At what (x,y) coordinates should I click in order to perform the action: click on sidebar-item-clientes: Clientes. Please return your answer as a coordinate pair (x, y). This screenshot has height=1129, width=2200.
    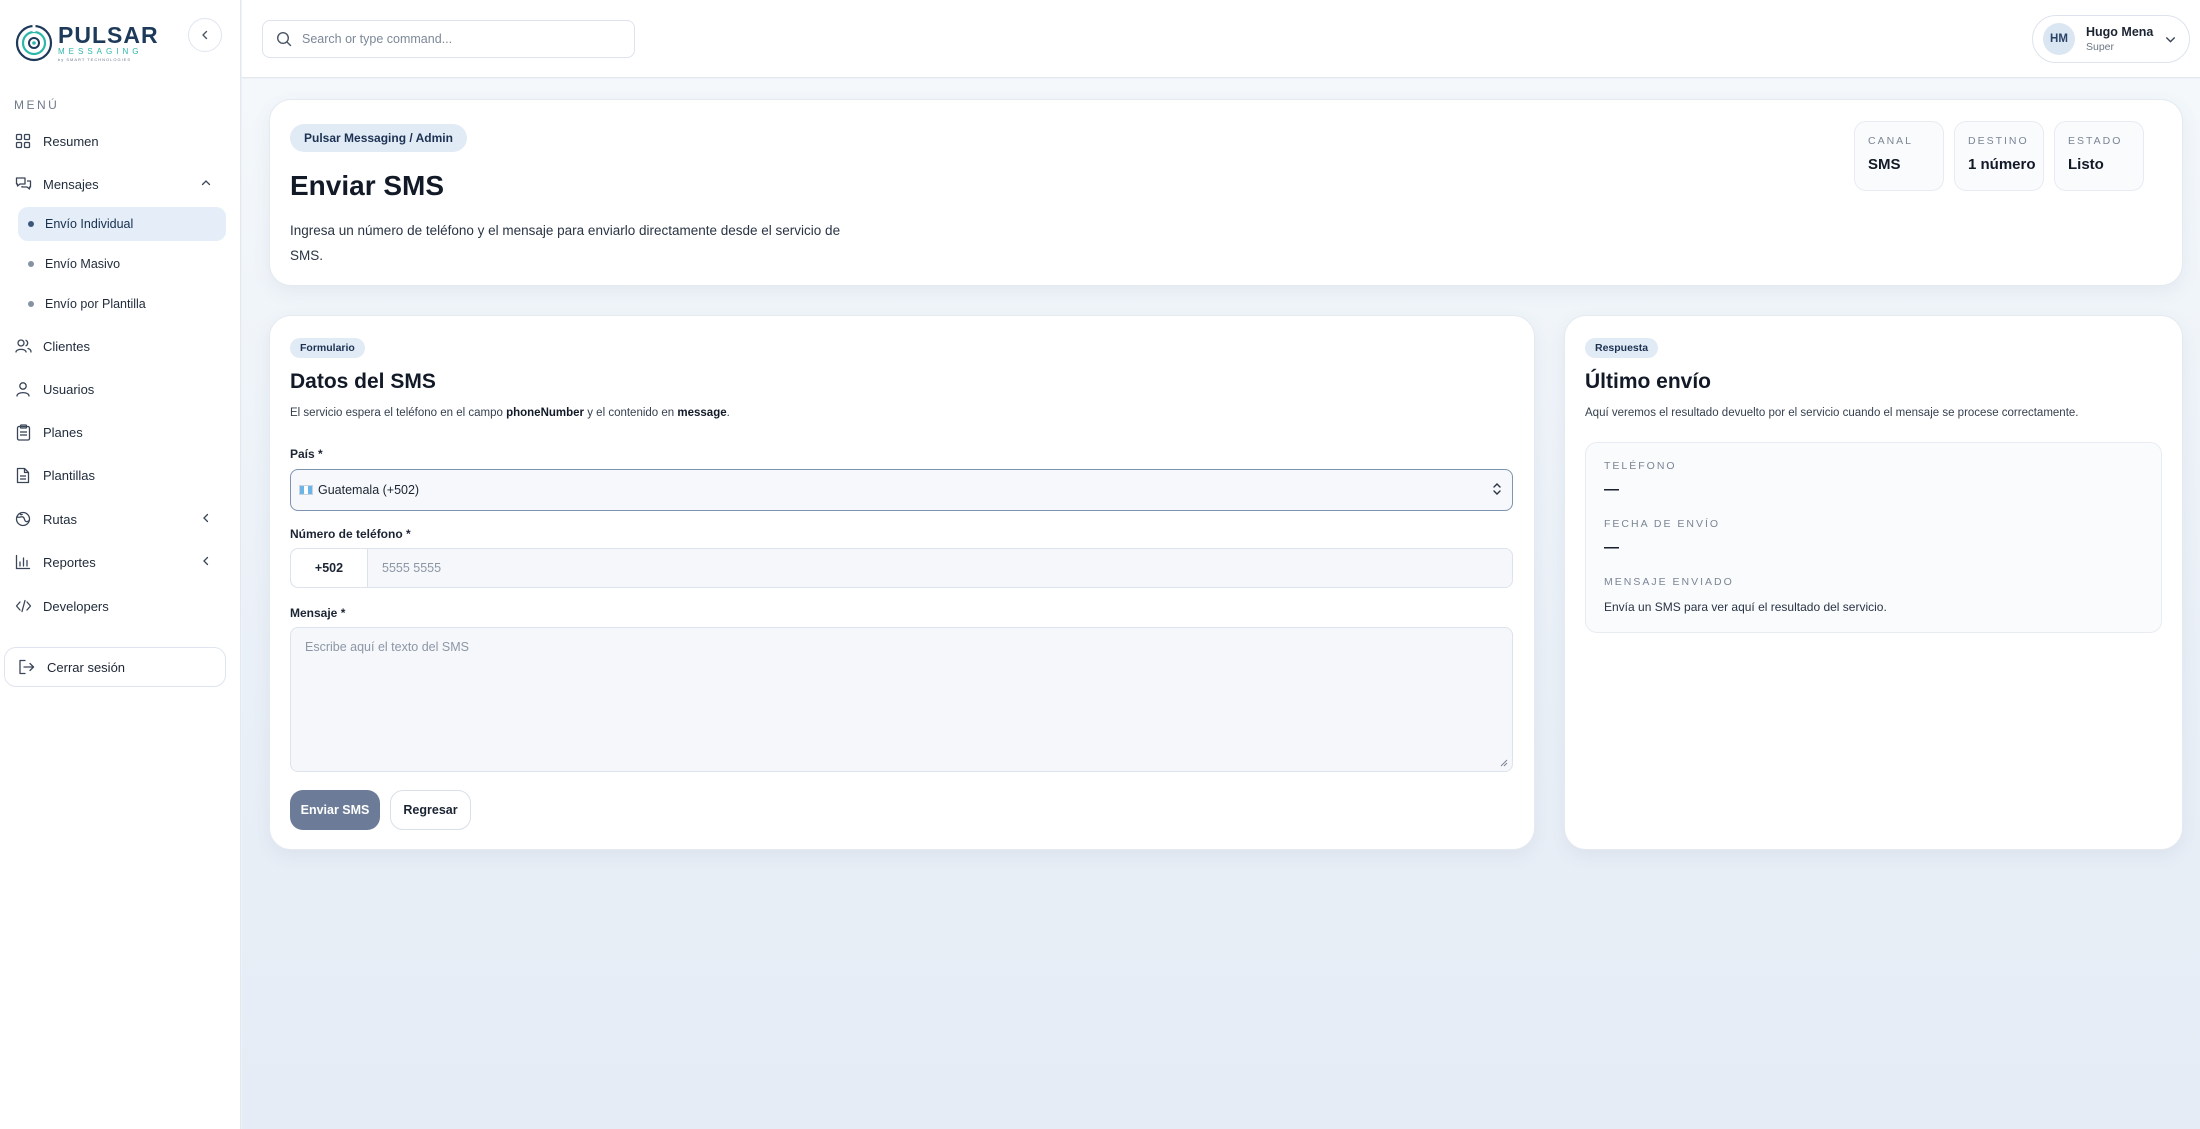
    Looking at the image, I should click on (119, 346).